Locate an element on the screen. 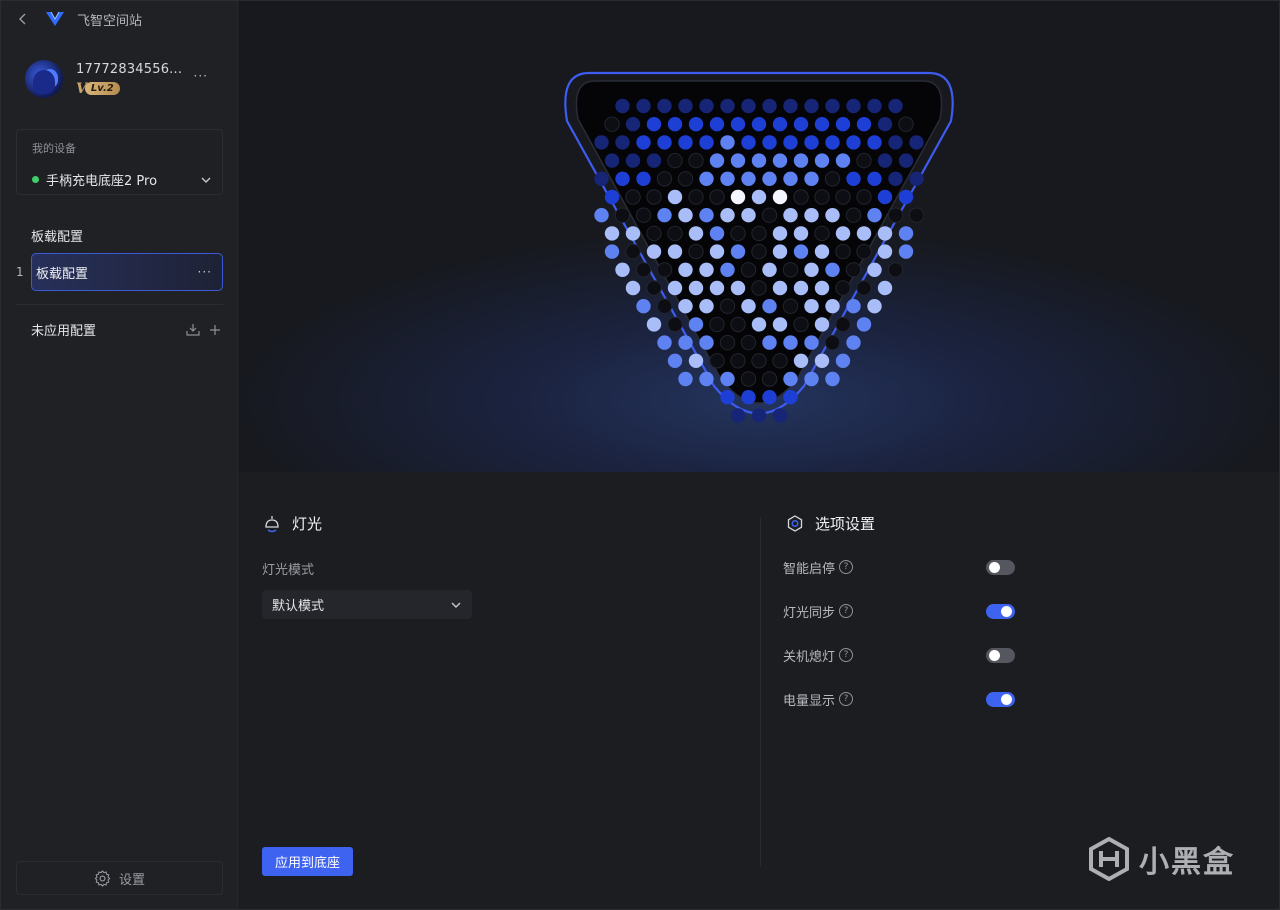  app-title: 飞智空间站 is located at coordinates (110, 21).